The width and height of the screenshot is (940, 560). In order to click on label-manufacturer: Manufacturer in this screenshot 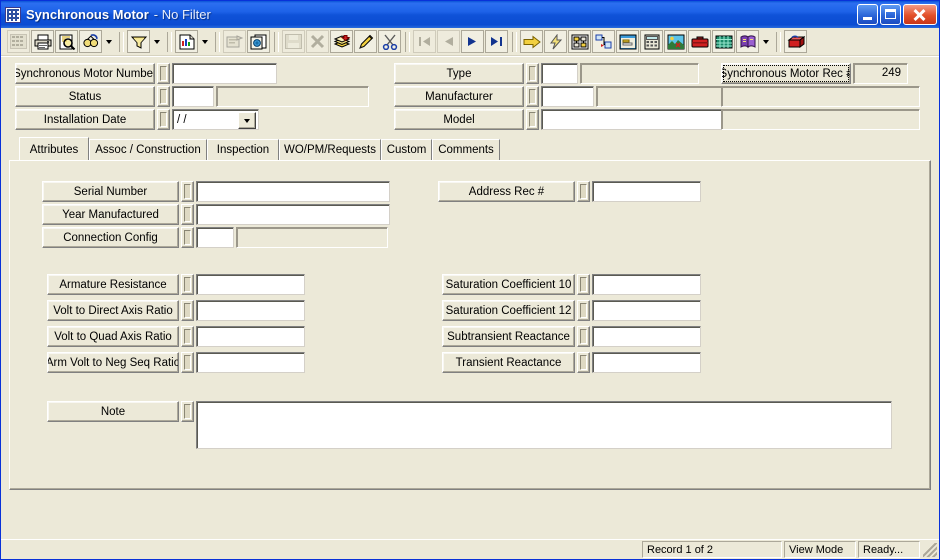, I will do `click(459, 96)`.